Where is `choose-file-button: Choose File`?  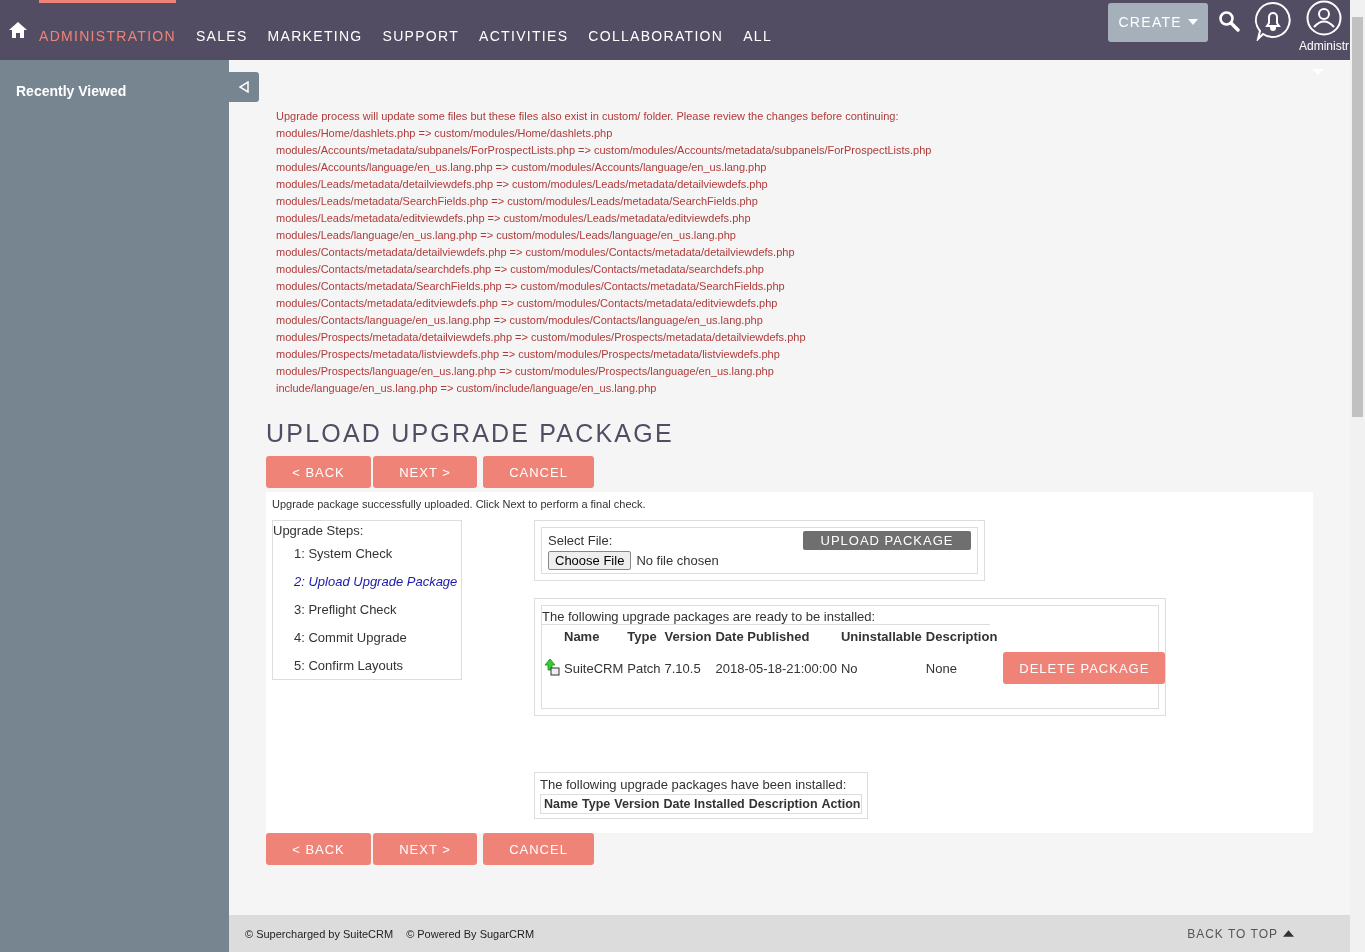
choose-file-button: Choose File is located at coordinates (590, 560).